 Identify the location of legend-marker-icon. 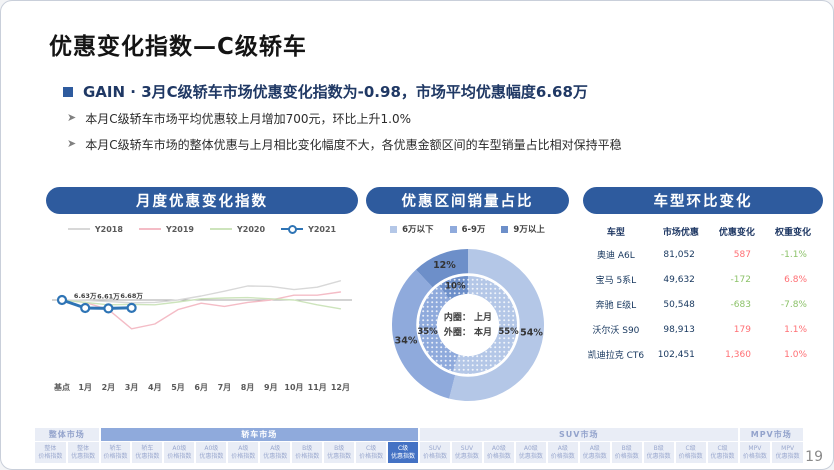
(293, 229).